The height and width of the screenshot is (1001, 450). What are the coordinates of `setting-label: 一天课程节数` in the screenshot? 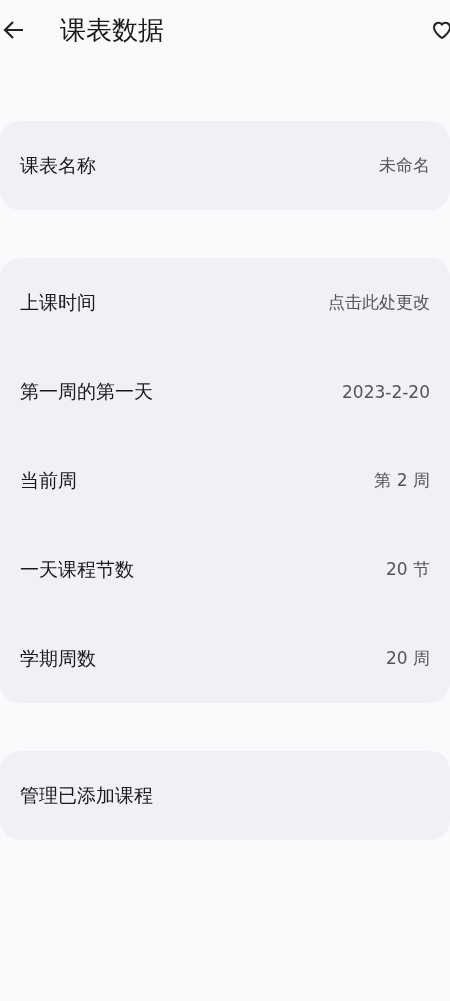 It's located at (77, 569).